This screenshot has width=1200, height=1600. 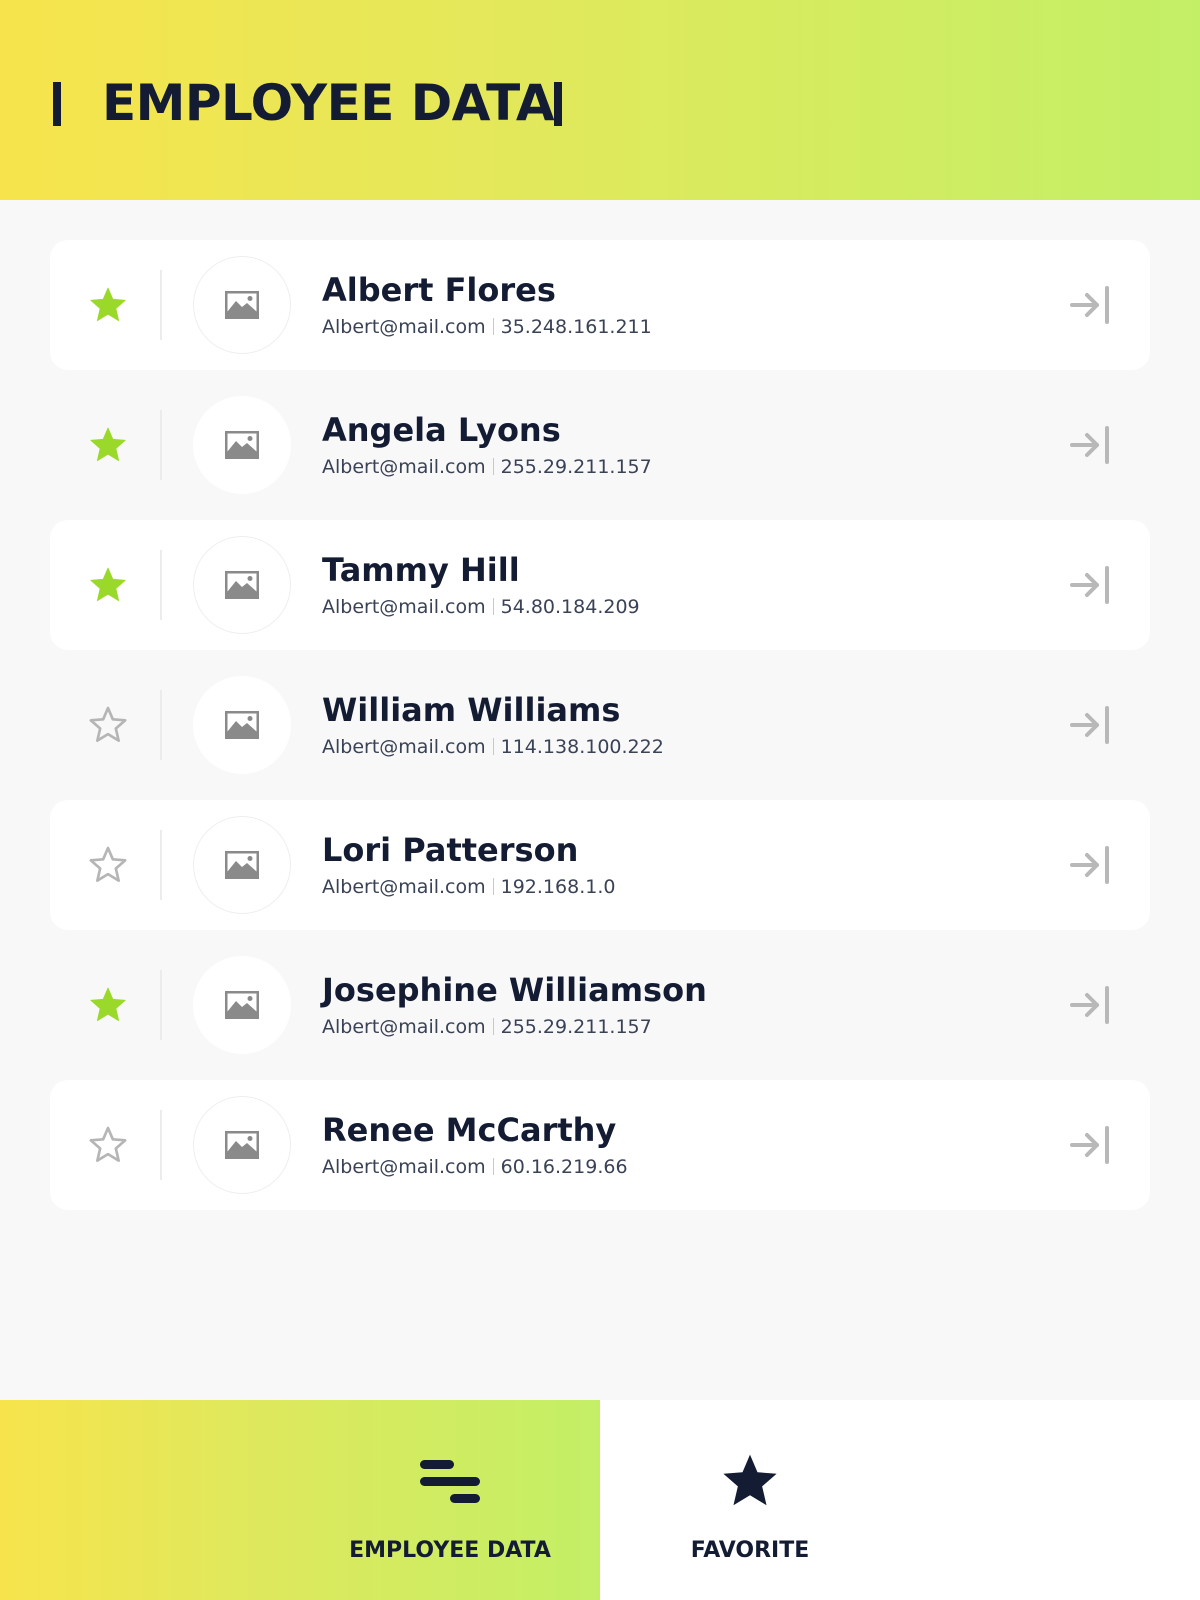 I want to click on employee-row: Tammy Hill Albert@mail.com 54.80.184.209, so click(x=600, y=585).